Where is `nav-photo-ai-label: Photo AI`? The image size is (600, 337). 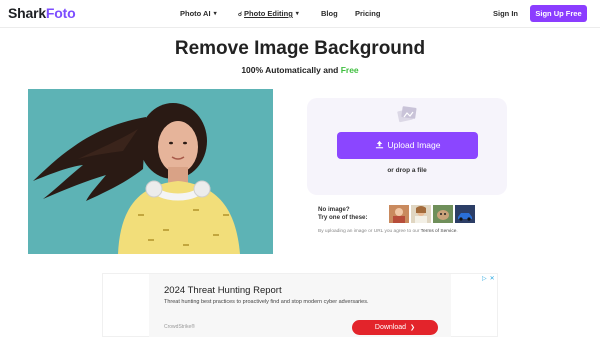
nav-photo-ai-label: Photo AI is located at coordinates (195, 13).